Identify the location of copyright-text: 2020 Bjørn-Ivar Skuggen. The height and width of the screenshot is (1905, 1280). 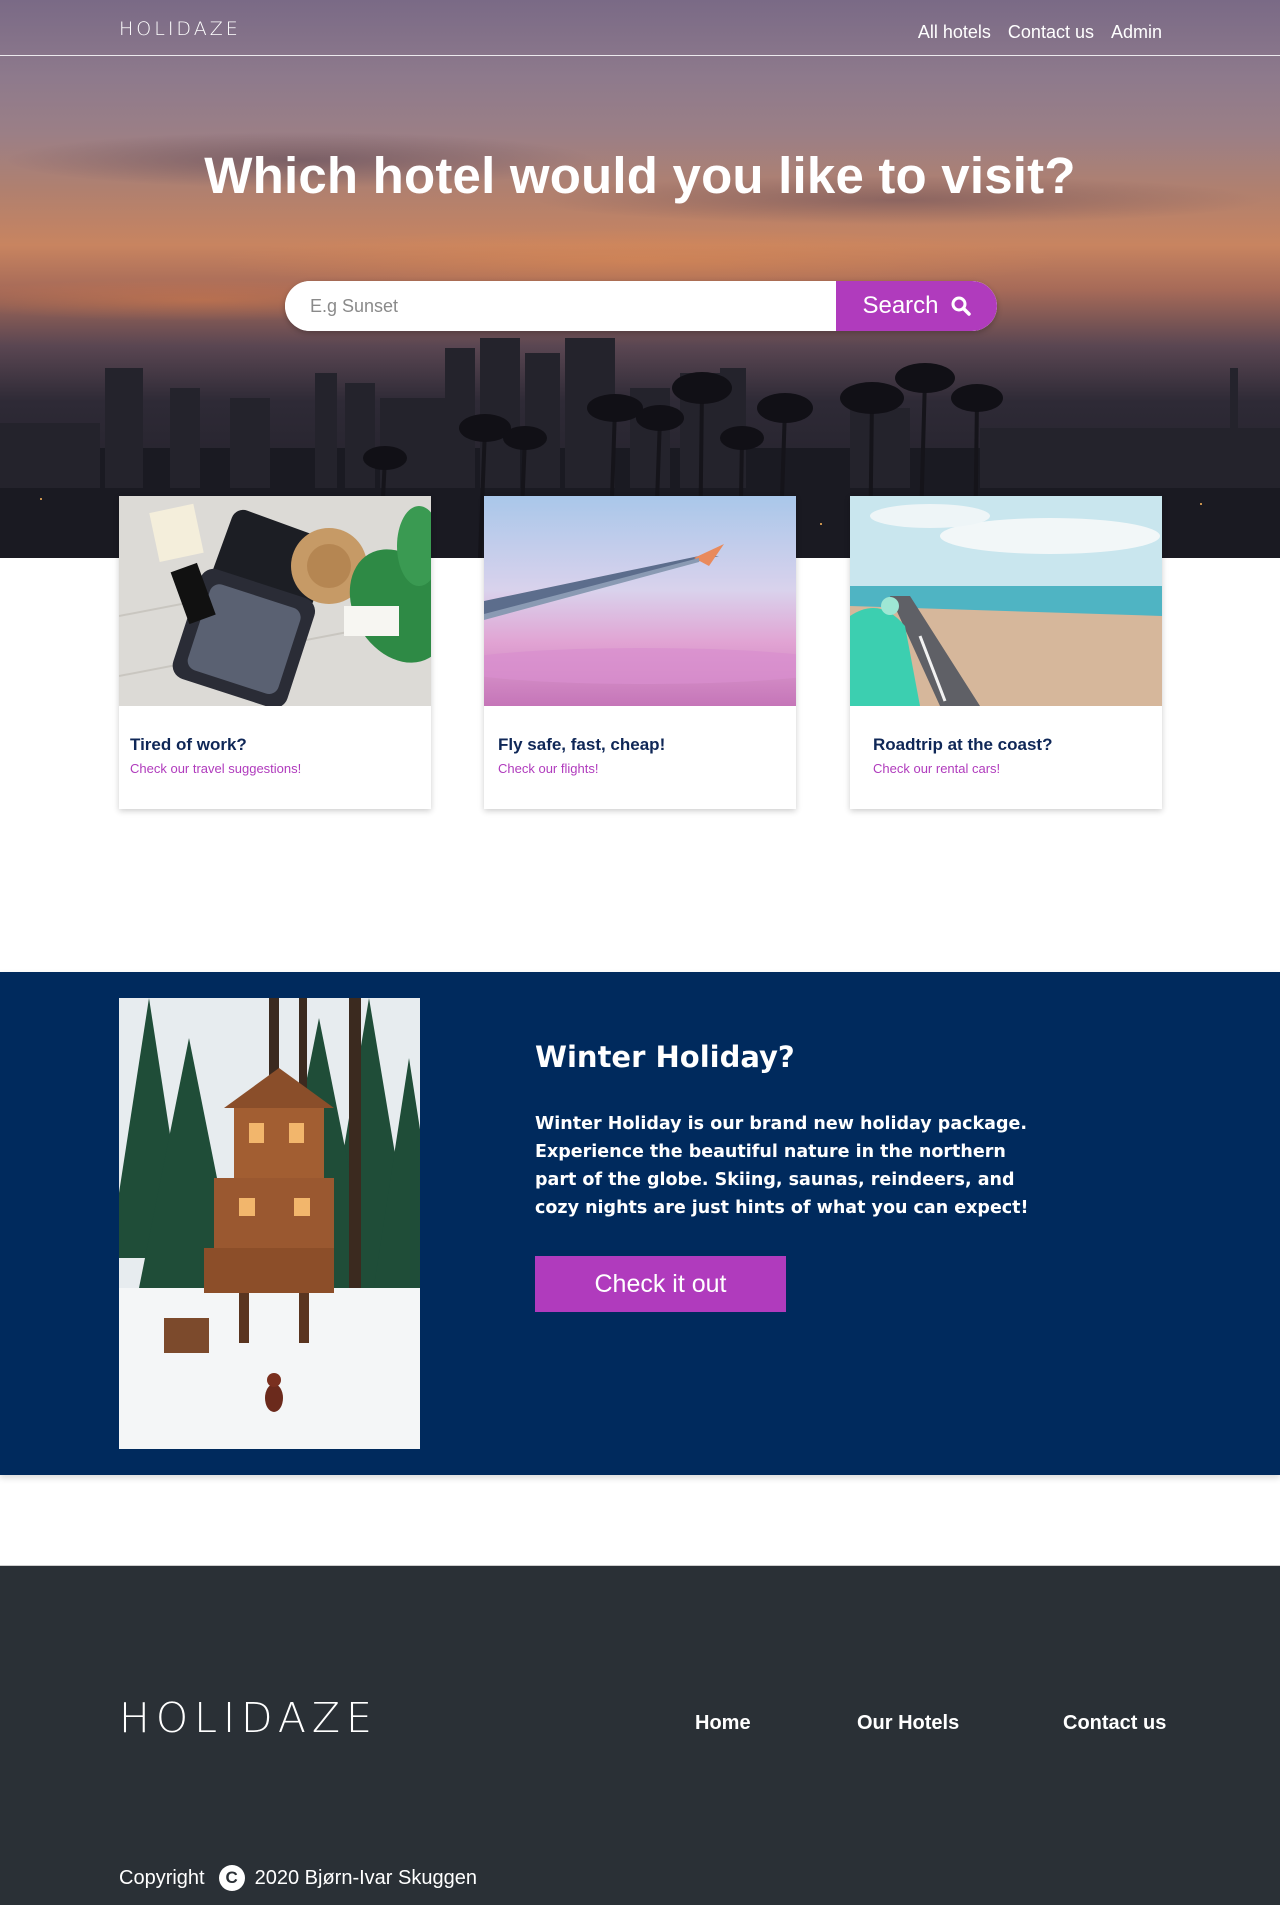
(365, 1877).